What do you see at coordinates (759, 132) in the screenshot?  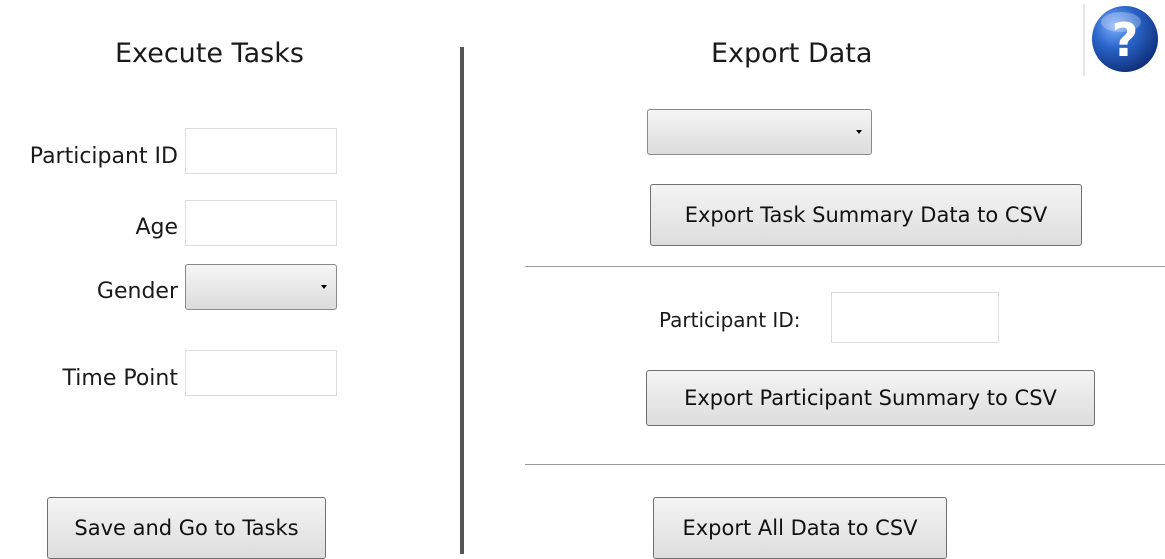 I see `task-select` at bounding box center [759, 132].